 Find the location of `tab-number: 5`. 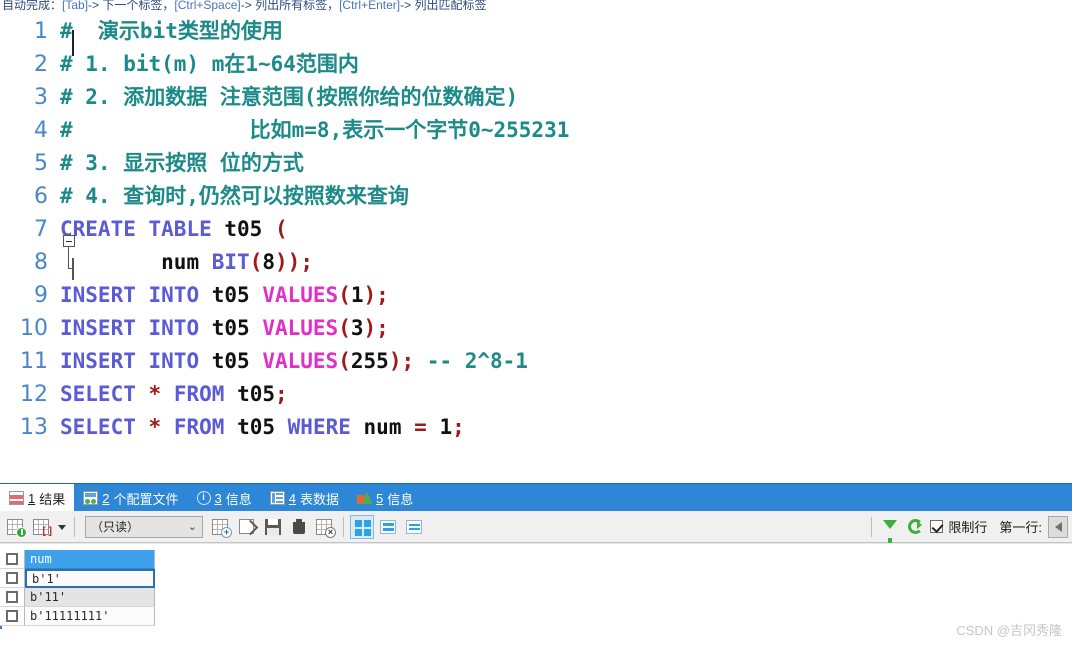

tab-number: 5 is located at coordinates (380, 498).